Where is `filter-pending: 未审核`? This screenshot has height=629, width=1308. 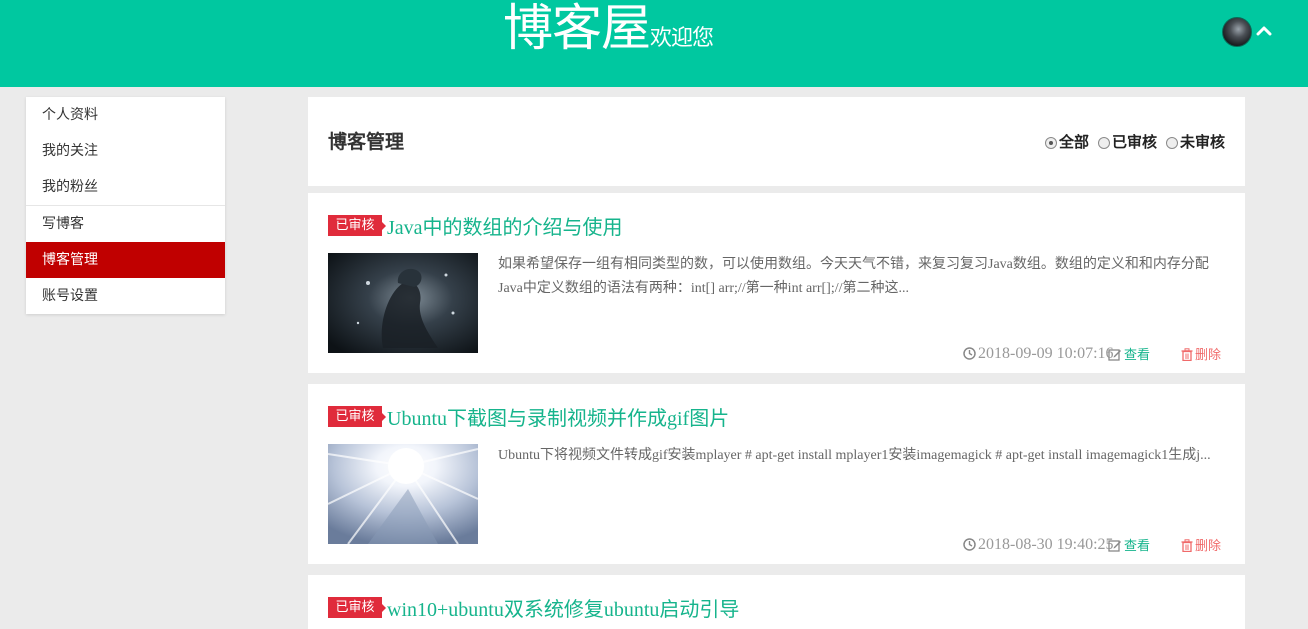 filter-pending: 未审核 is located at coordinates (1195, 141).